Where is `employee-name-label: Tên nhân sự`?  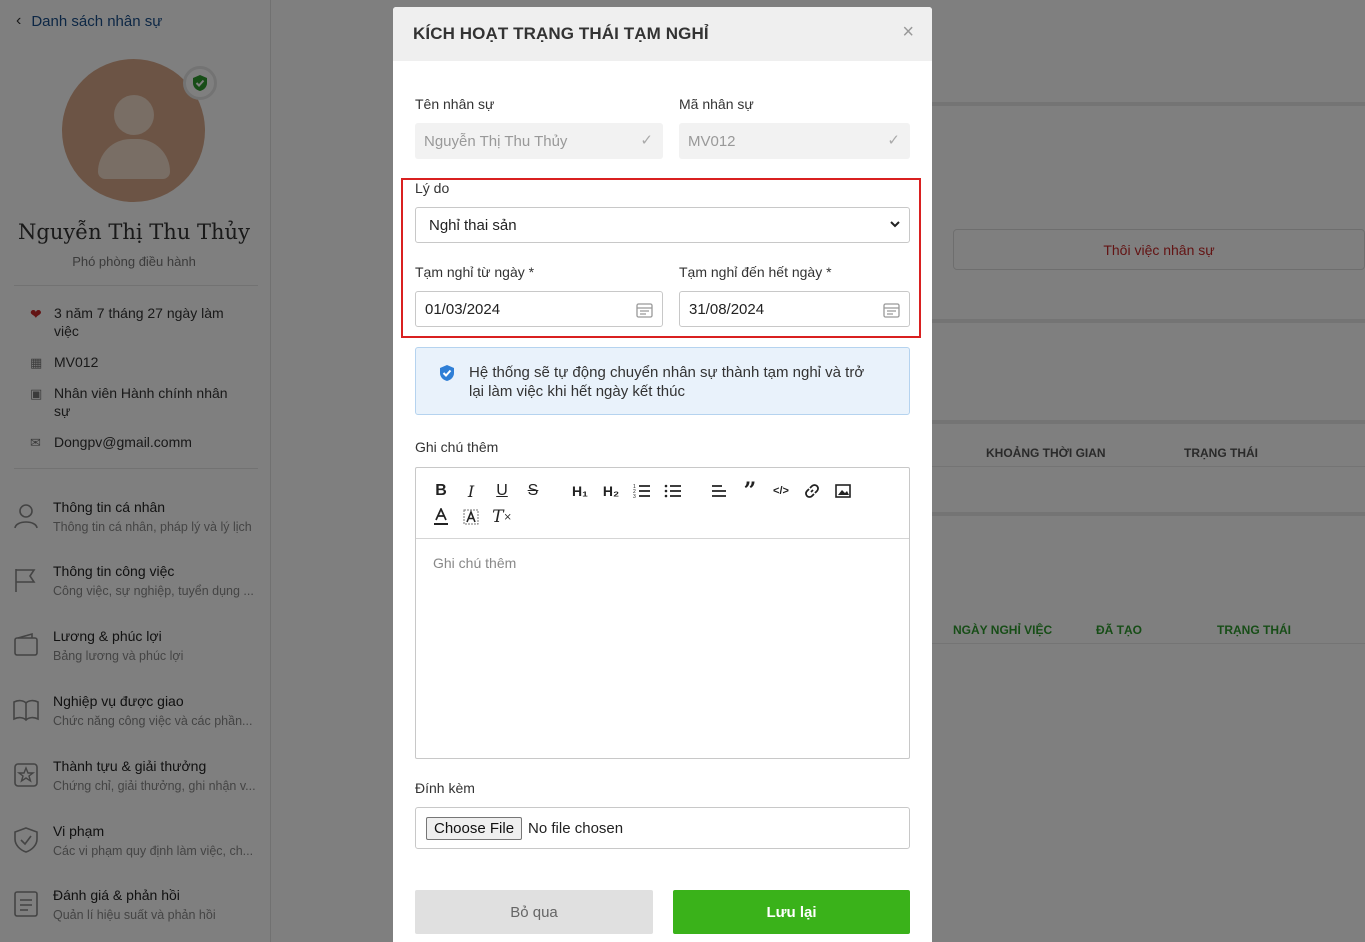 employee-name-label: Tên nhân sự is located at coordinates (455, 104).